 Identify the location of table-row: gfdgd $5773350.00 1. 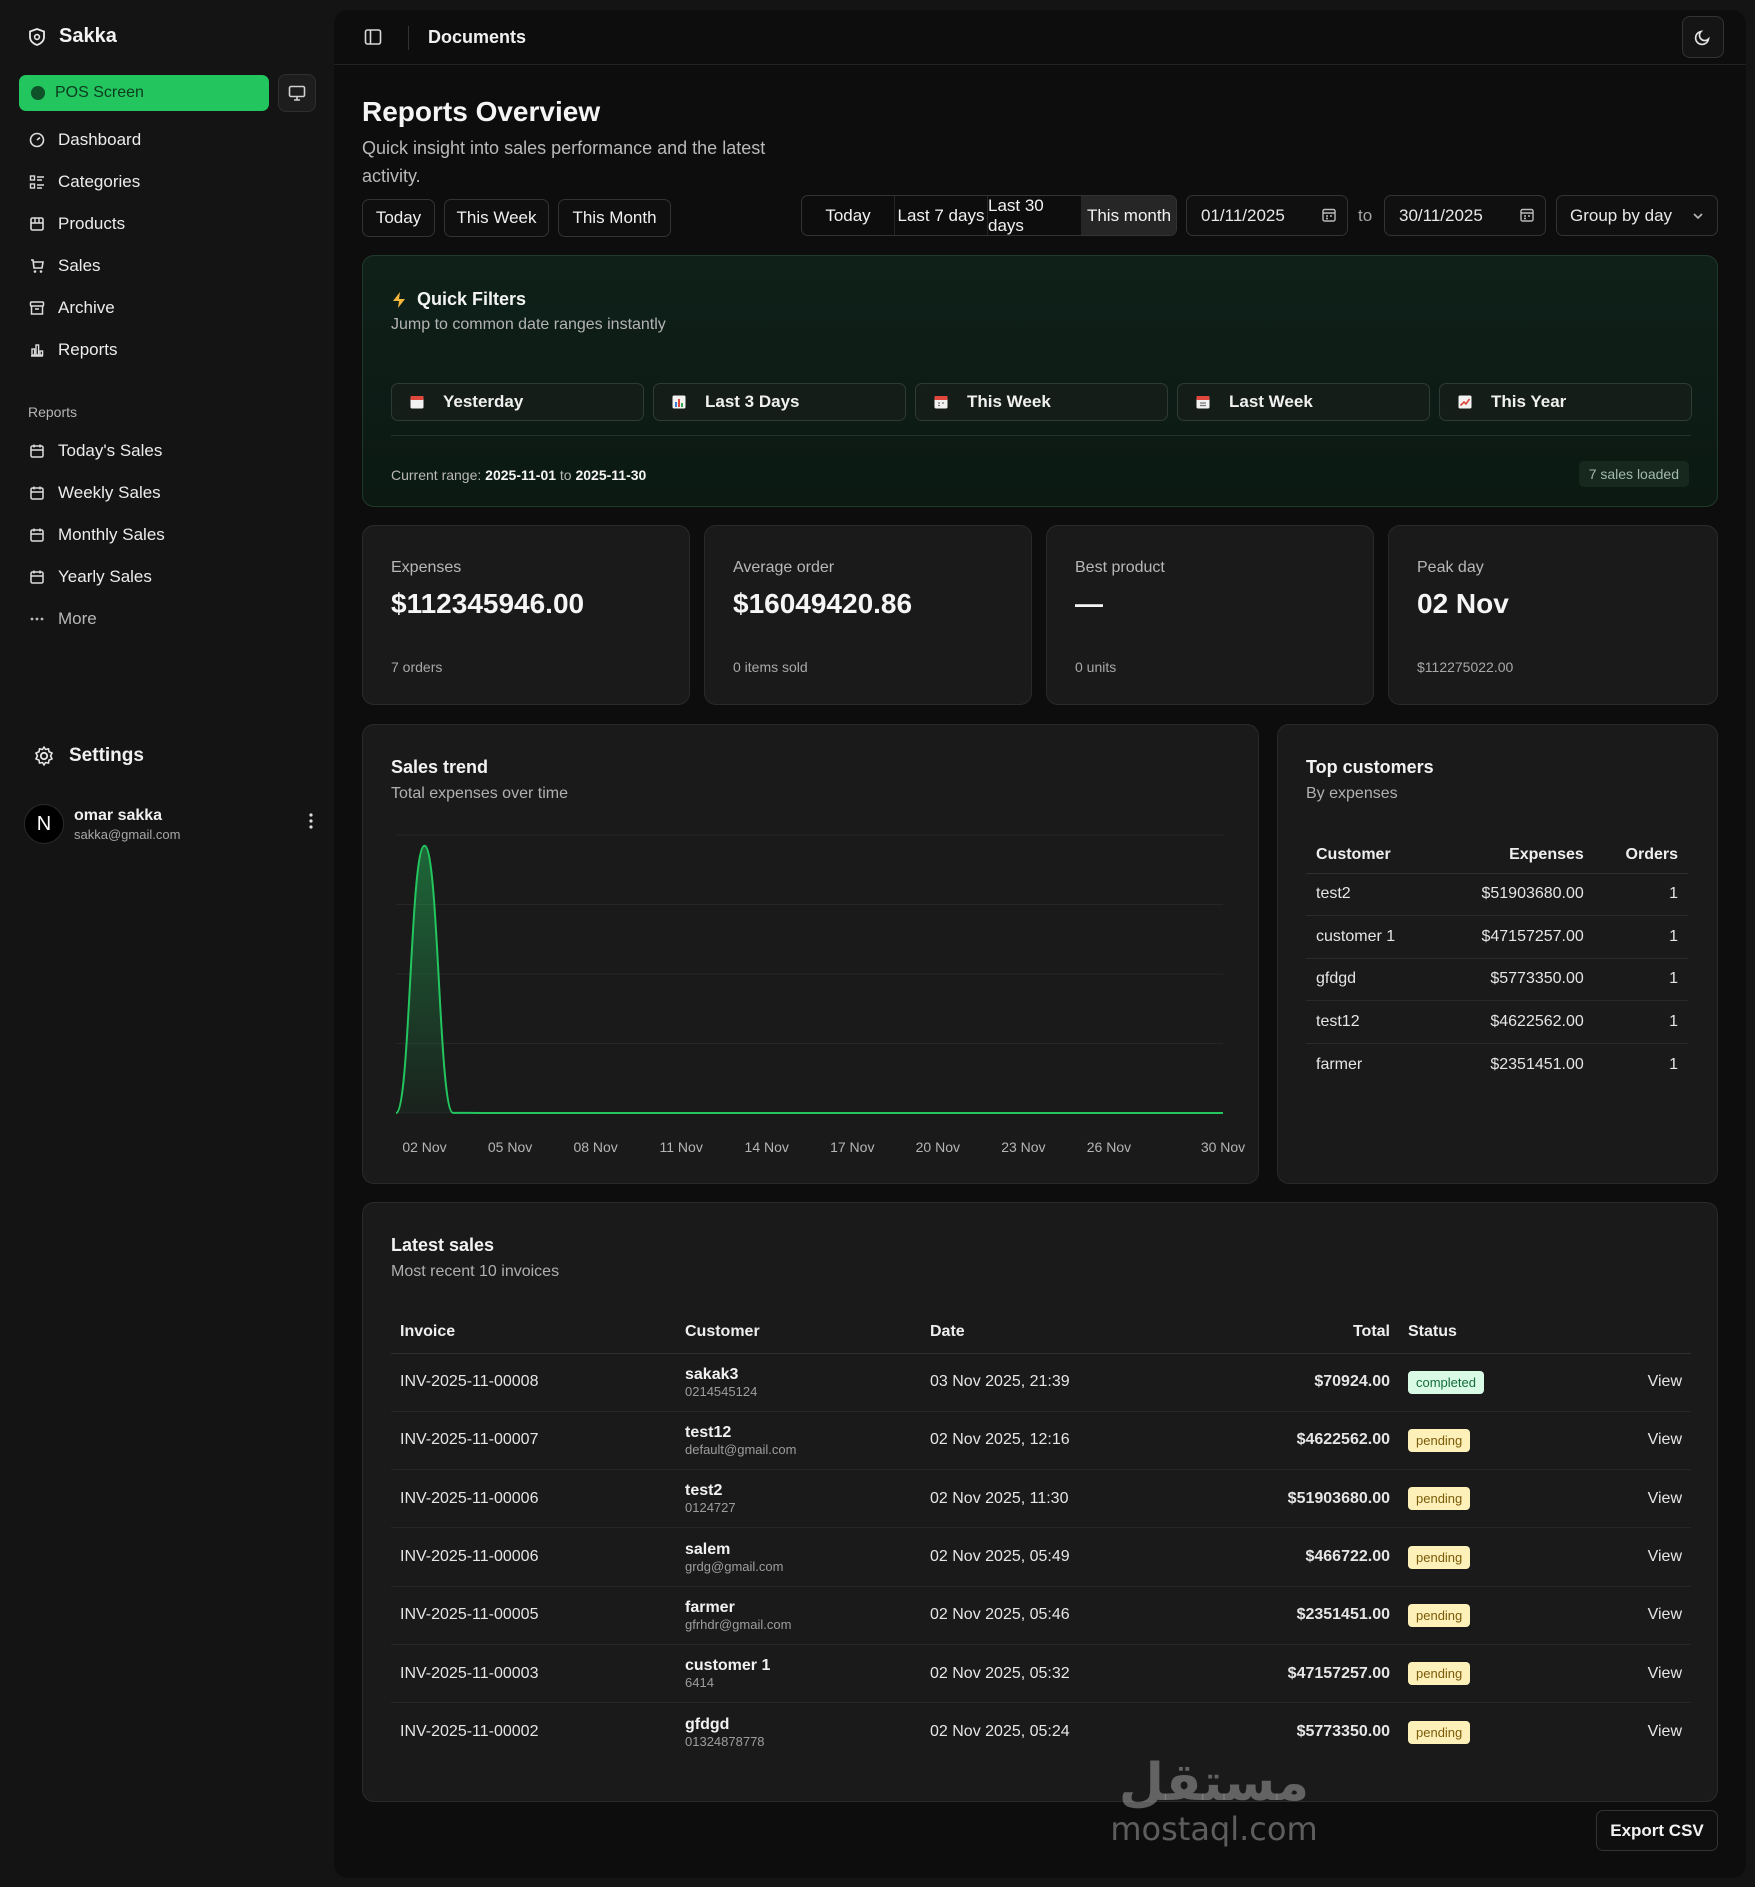
(1497, 979).